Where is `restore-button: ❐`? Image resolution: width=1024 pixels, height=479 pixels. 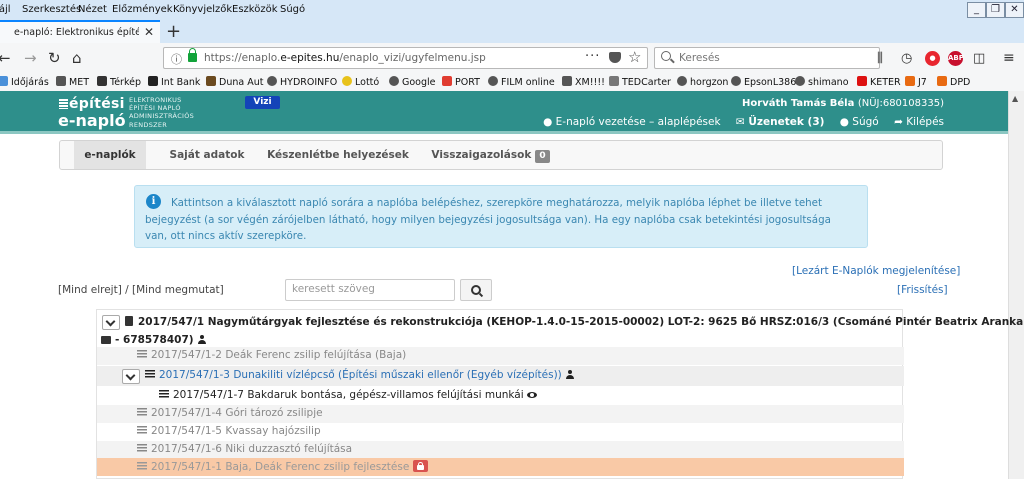 restore-button: ❐ is located at coordinates (995, 10).